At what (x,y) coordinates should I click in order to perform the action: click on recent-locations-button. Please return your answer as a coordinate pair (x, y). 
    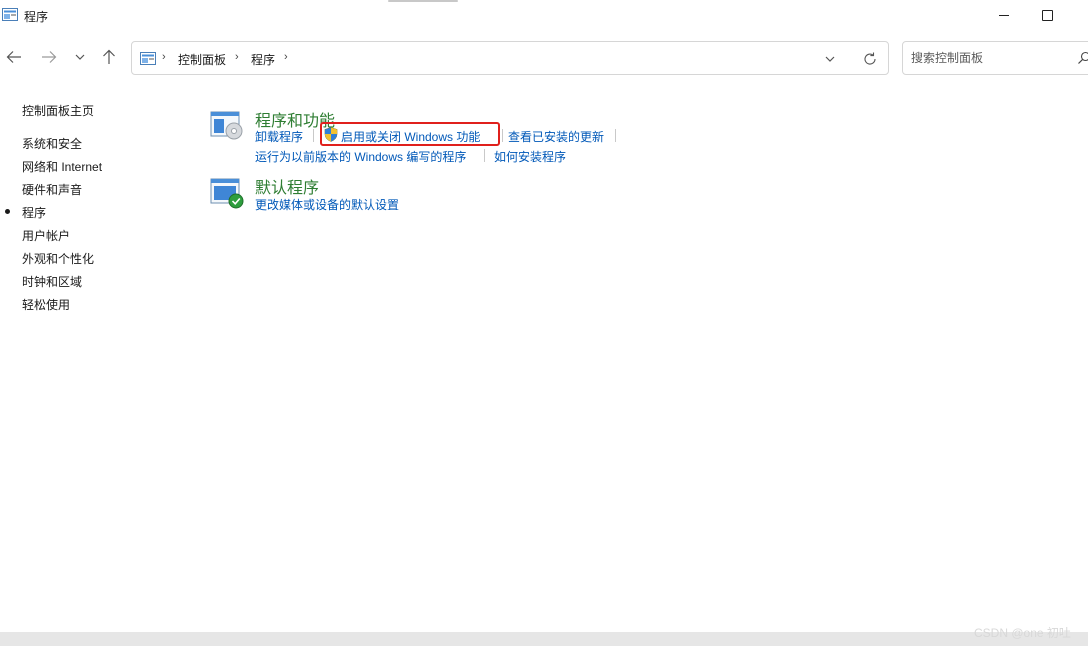
    Looking at the image, I should click on (80, 57).